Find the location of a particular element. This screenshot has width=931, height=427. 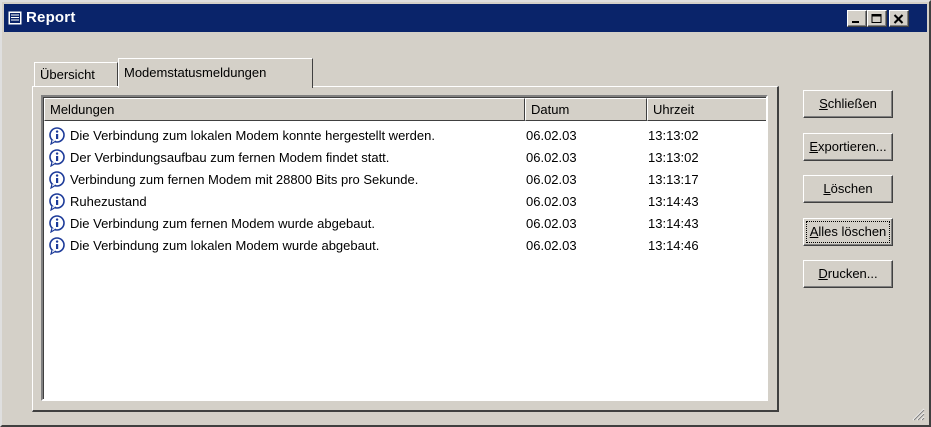

column-header-meldungen: Meldungen is located at coordinates (284, 109).